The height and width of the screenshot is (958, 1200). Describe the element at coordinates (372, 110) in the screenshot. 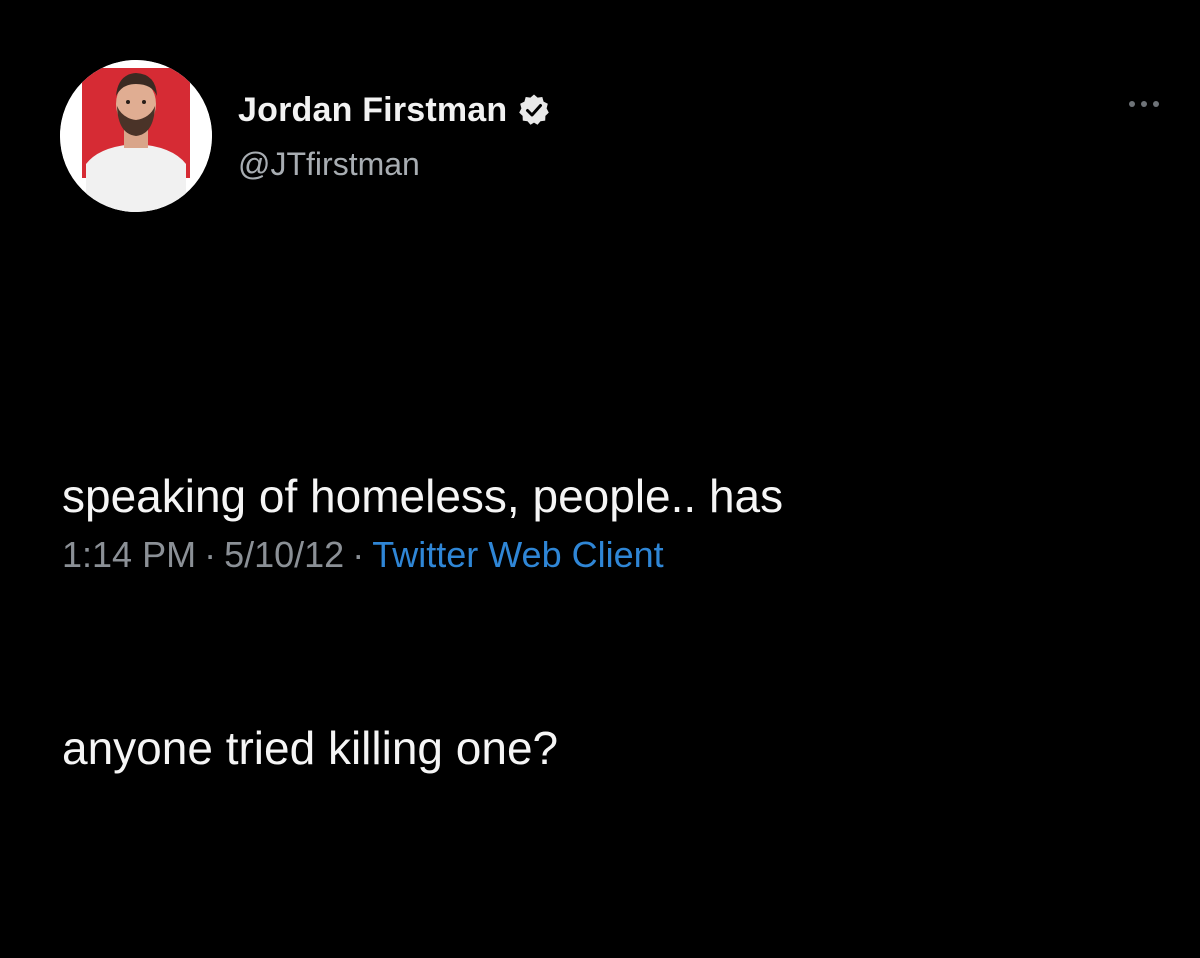

I see `display-name: Jordan Firstman` at that location.